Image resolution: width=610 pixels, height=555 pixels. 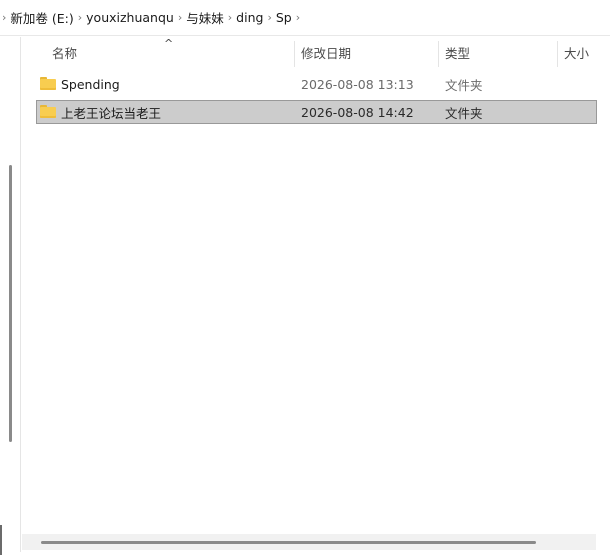 I want to click on column-header-name-label: 名称, so click(x=65, y=53).